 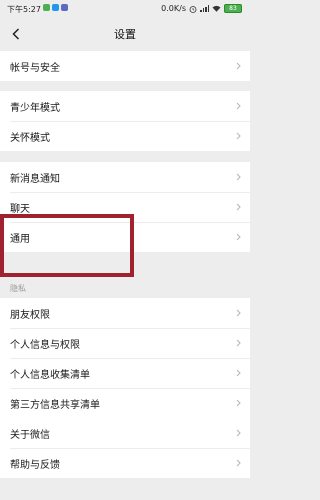 I want to click on wifi-icon, so click(x=216, y=8).